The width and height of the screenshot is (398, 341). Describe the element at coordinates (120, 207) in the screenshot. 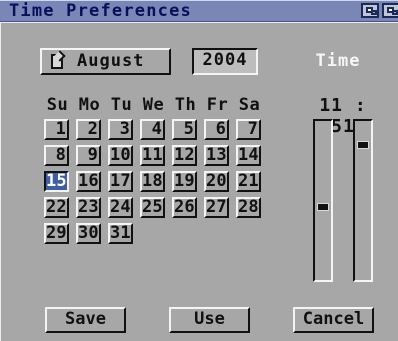

I see `day-24: 24` at that location.